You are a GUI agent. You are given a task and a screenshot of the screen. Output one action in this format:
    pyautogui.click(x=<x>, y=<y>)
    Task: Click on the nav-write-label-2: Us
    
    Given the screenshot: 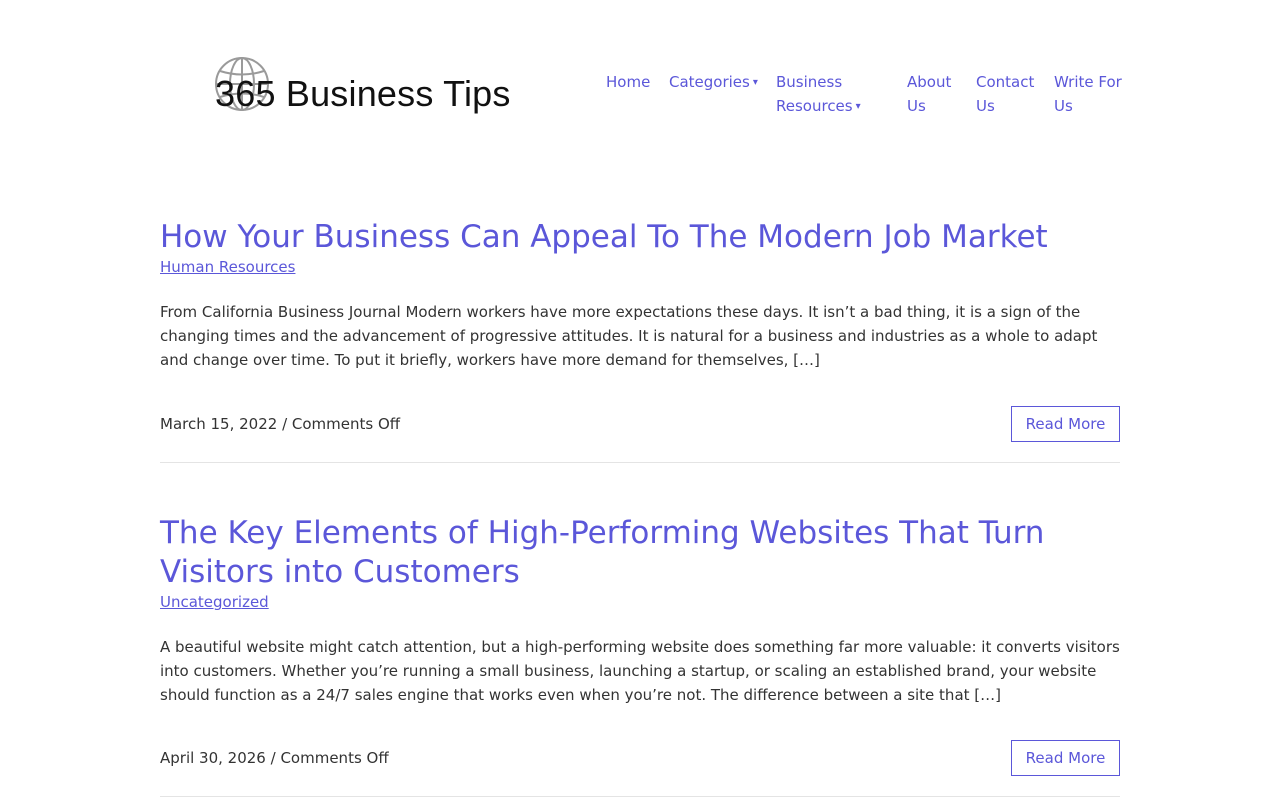 What is the action you would take?
    pyautogui.click(x=1063, y=106)
    